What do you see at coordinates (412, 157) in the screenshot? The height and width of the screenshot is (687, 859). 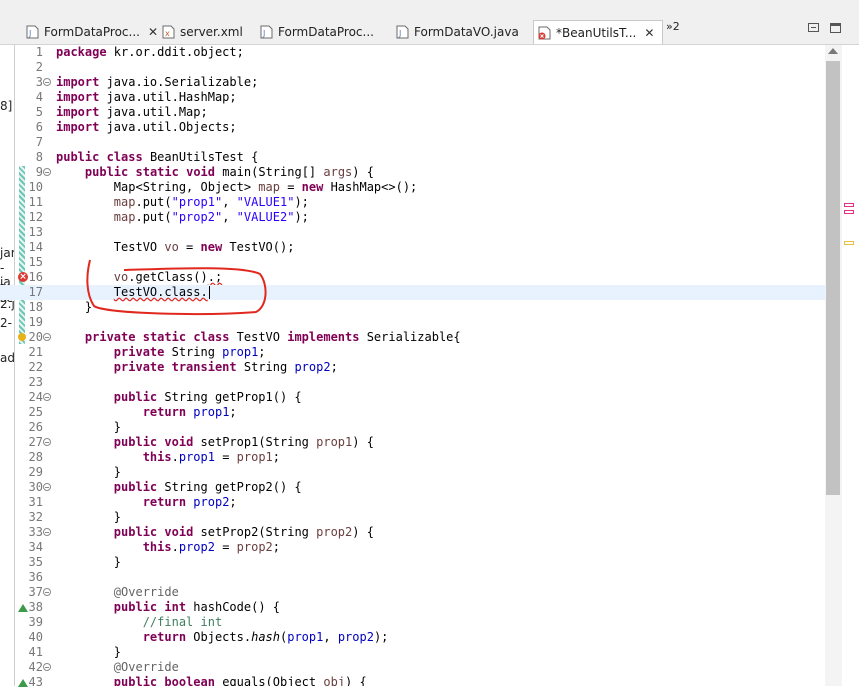 I see `code-line: 8 public class BeanUtilsTest {` at bounding box center [412, 157].